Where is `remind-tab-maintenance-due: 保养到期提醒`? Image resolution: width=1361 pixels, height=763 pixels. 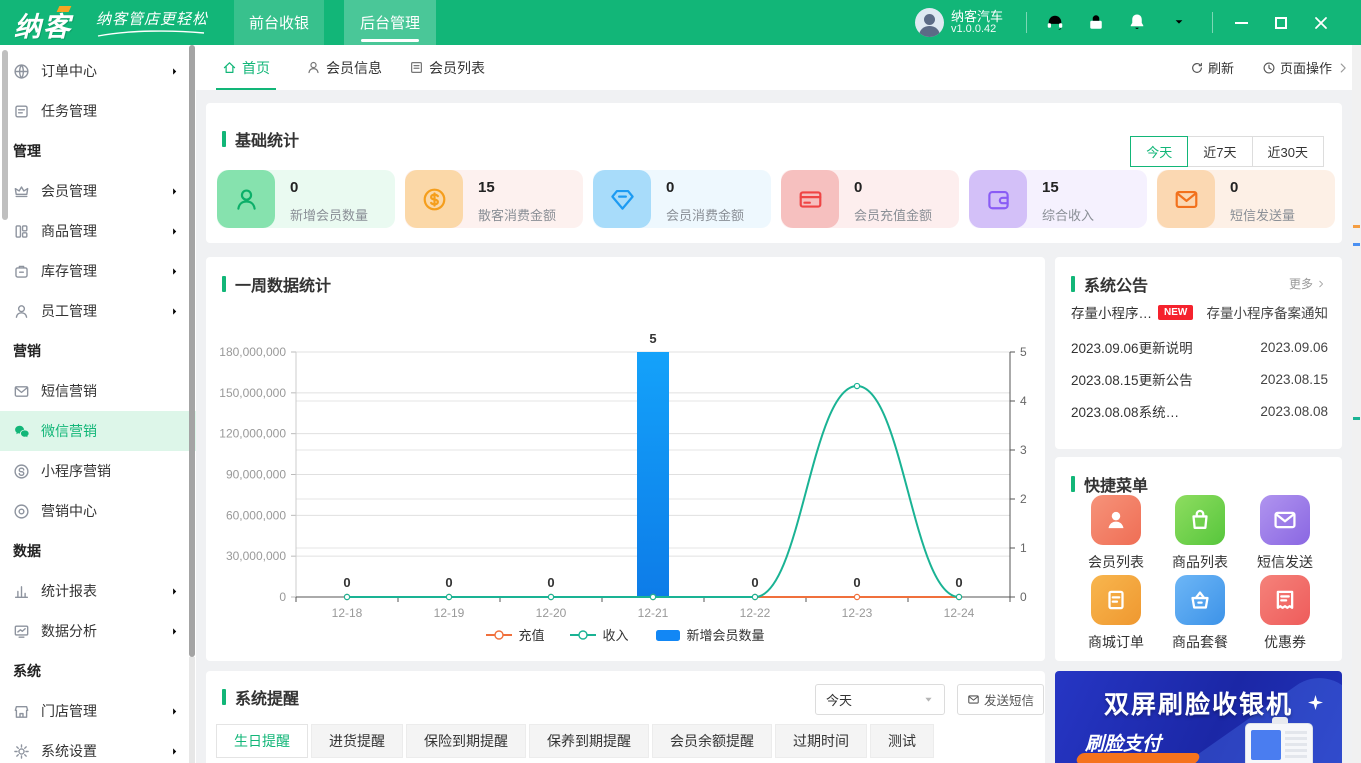
remind-tab-maintenance-due: 保养到期提醒 is located at coordinates (589, 741).